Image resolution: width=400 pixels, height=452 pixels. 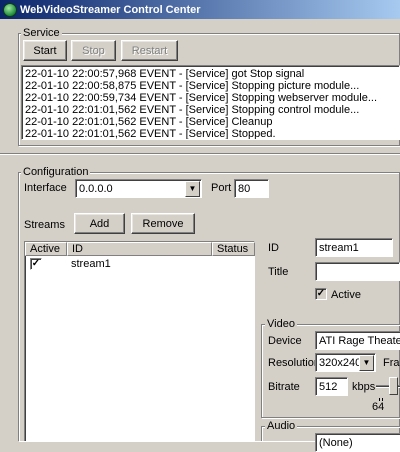 What do you see at coordinates (251, 188) in the screenshot?
I see `port-input: 80` at bounding box center [251, 188].